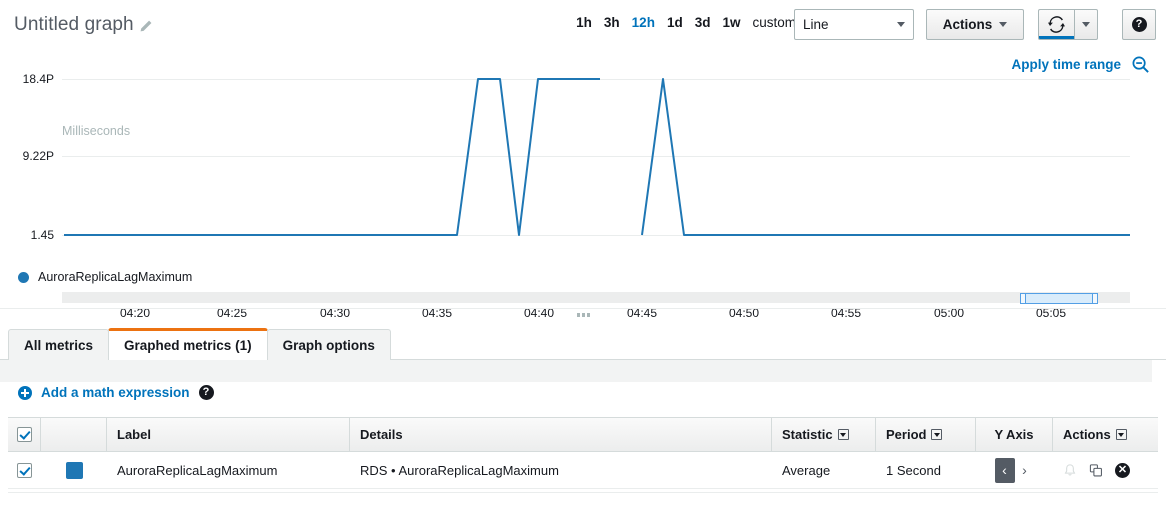 The image size is (1166, 505). I want to click on refresh-options-button, so click(1086, 24).